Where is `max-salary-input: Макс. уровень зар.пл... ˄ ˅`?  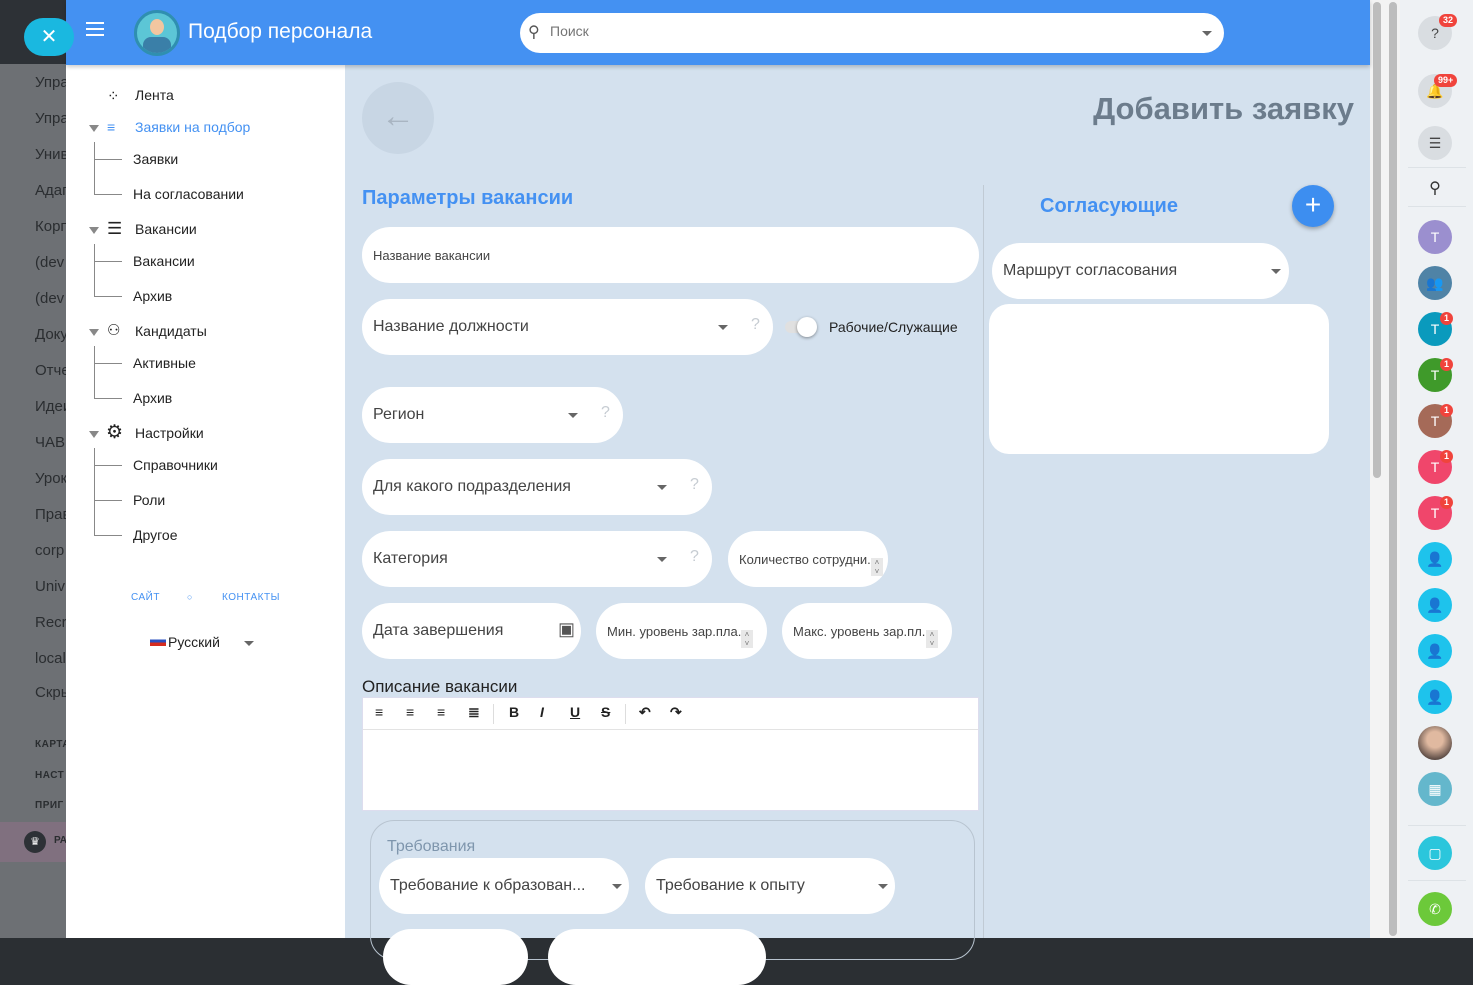 max-salary-input: Макс. уровень зар.пл... ˄ ˅ is located at coordinates (867, 631).